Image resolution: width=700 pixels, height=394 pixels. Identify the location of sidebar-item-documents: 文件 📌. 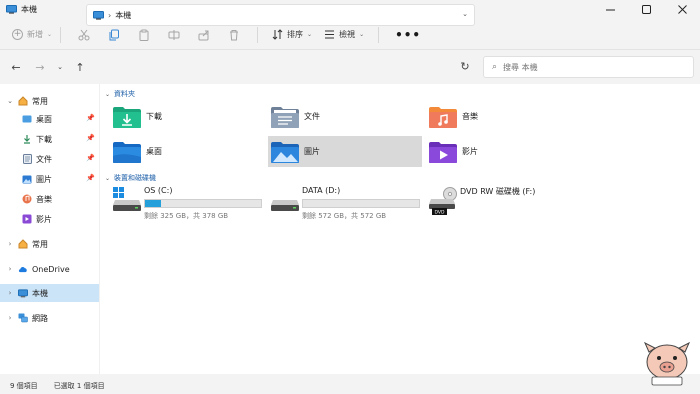
(50, 159).